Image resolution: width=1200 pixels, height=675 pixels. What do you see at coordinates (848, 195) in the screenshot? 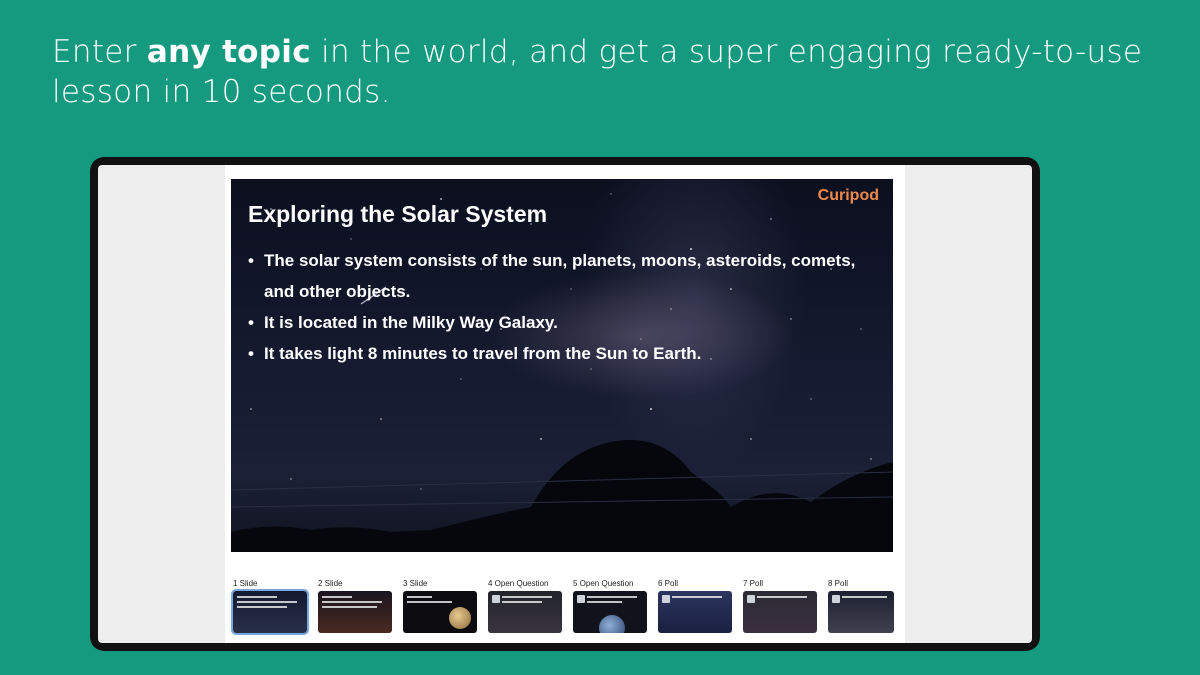
I see `curipod-logo: Curipod` at bounding box center [848, 195].